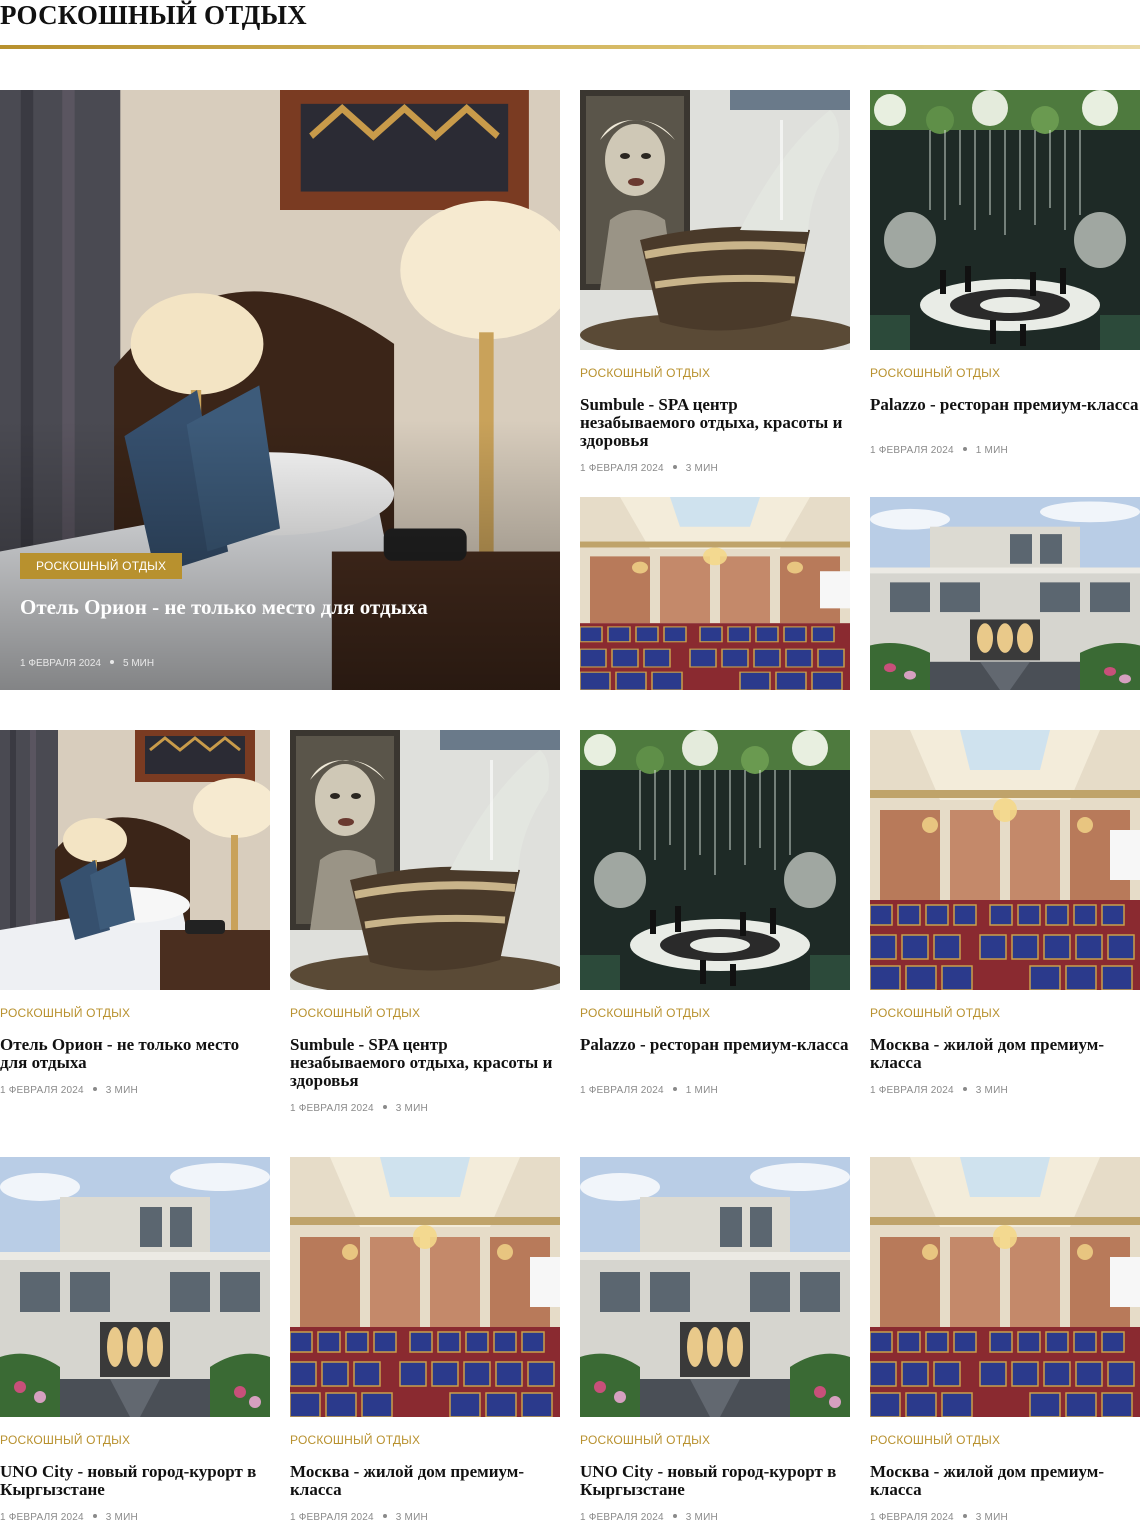 This screenshot has height=1526, width=1140. What do you see at coordinates (153, 15) in the screenshot?
I see `page-title: Роскошный отдых` at bounding box center [153, 15].